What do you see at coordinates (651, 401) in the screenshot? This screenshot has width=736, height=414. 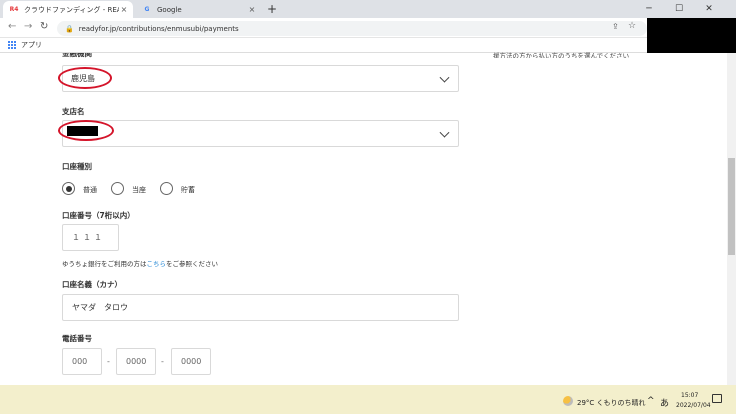 I see `tray-arrow-icon: ^` at bounding box center [651, 401].